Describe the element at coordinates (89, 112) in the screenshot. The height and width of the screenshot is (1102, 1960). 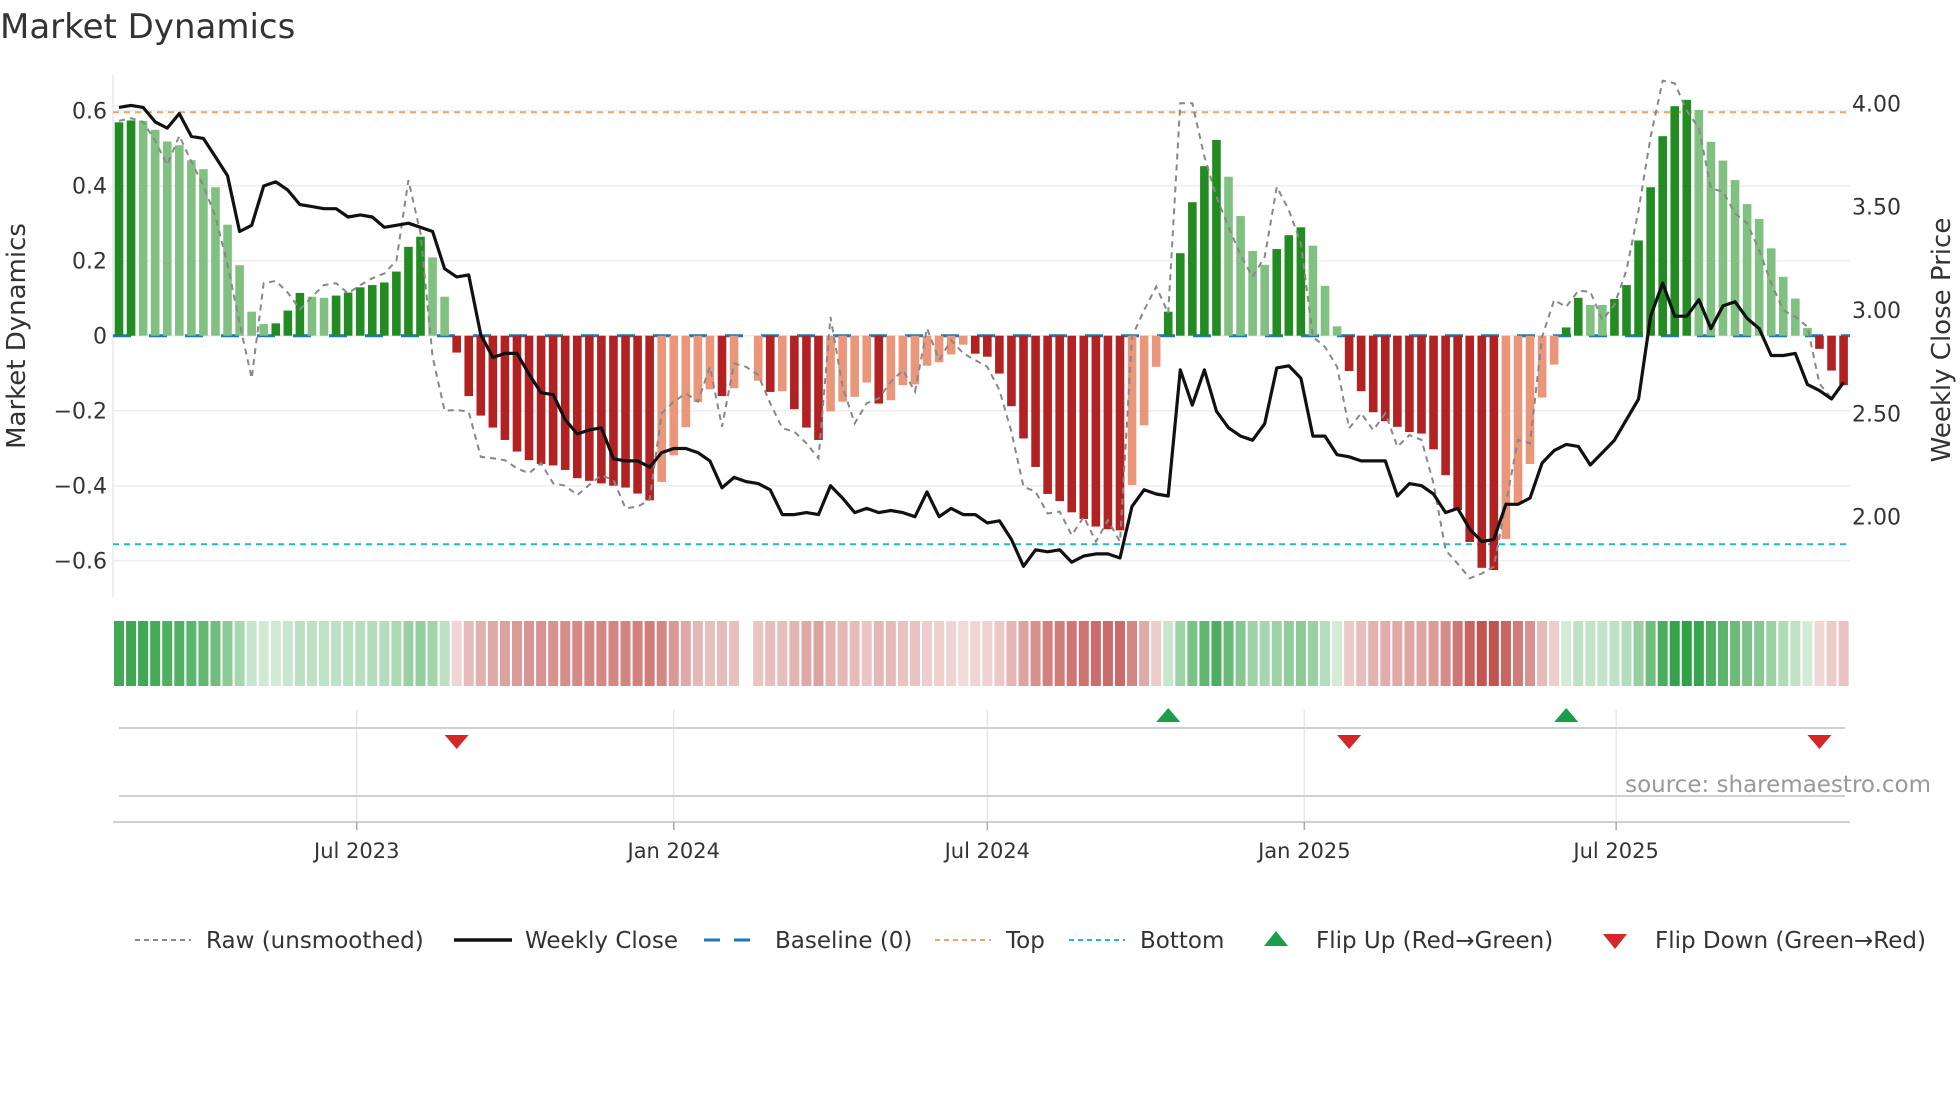
I see `y-tick-label: 0.6` at that location.